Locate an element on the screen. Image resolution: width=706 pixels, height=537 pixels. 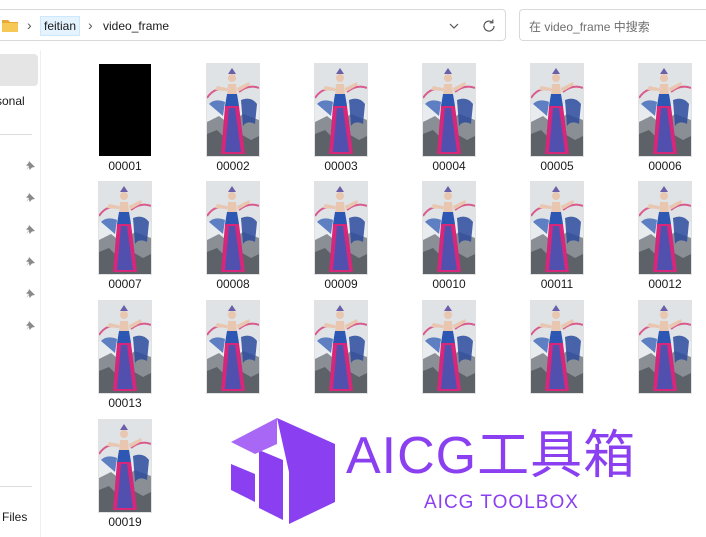
file-name: 00005 is located at coordinates (557, 166).